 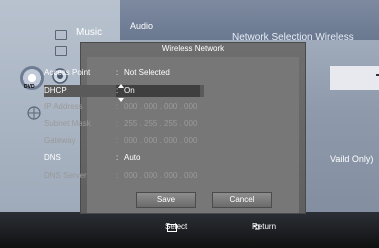 I want to click on music-menu-item: Music, so click(x=89, y=32).